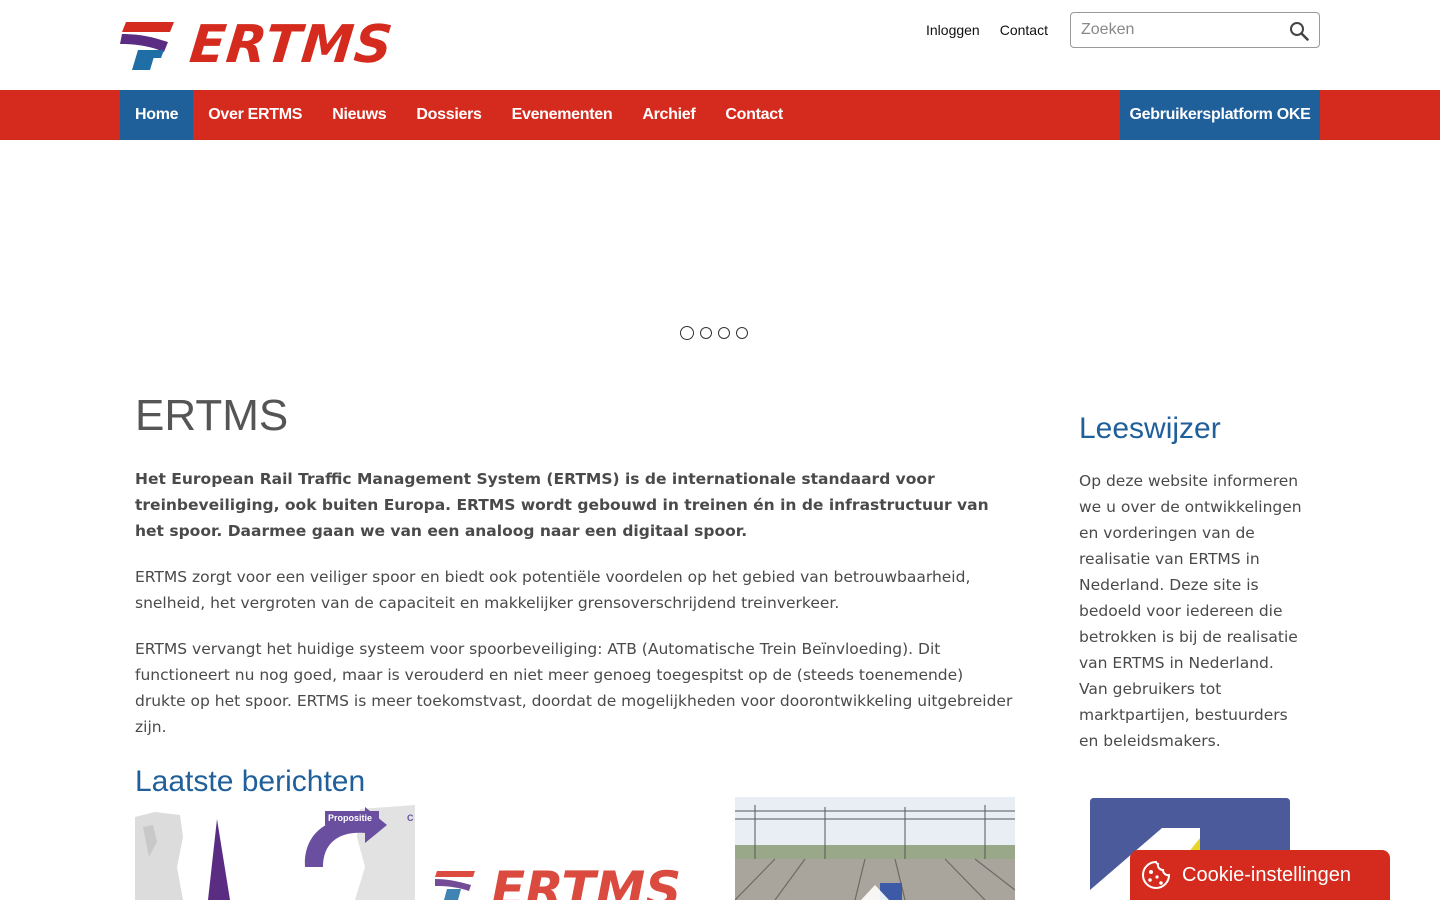 This screenshot has width=1440, height=900. I want to click on svg-text: C, so click(410, 818).